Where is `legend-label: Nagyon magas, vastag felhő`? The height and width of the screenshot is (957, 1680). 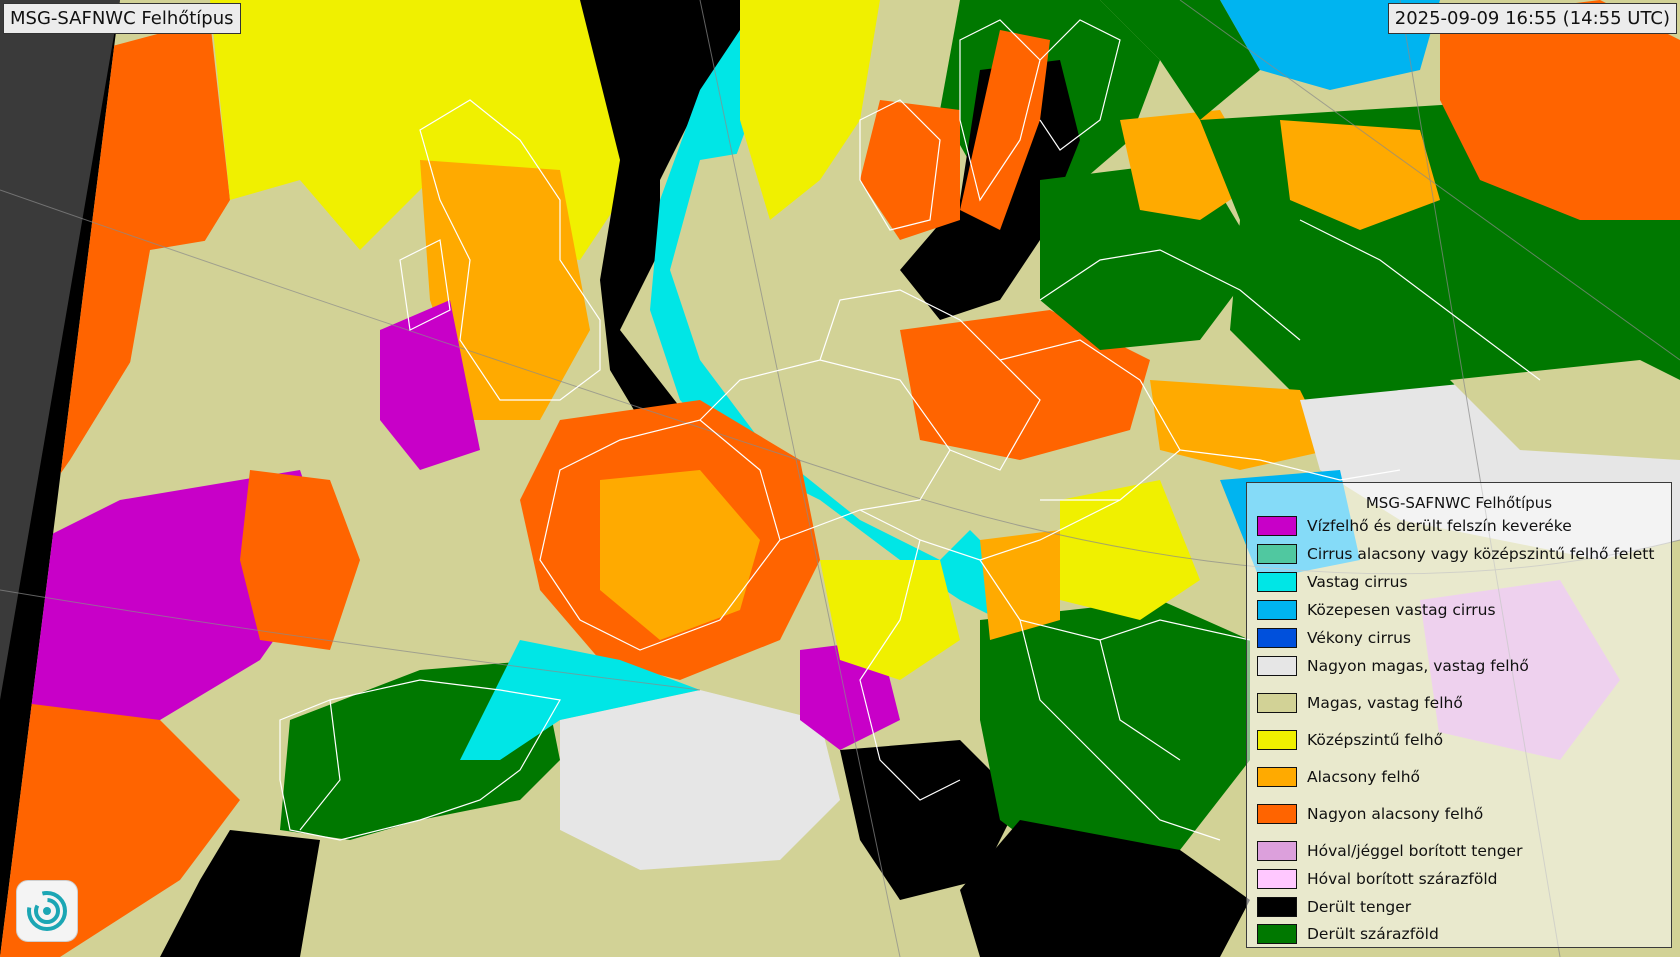 legend-label: Nagyon magas, vastag felhő is located at coordinates (1418, 666).